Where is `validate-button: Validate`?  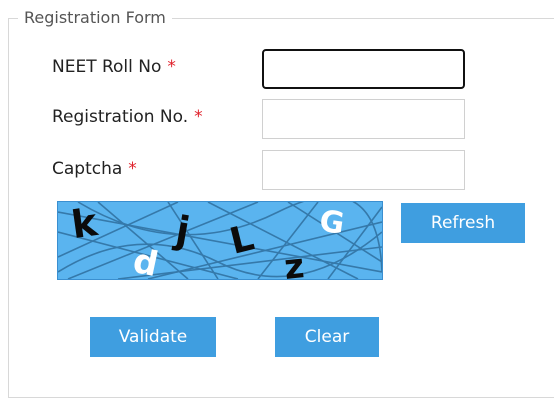 validate-button: Validate is located at coordinates (153, 337).